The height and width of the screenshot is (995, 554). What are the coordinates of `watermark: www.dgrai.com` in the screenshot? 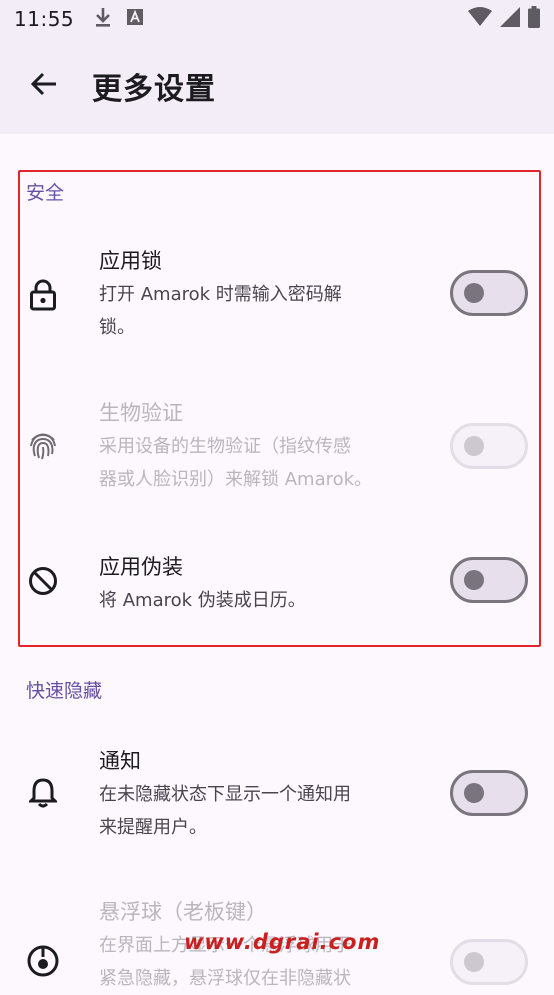 It's located at (282, 942).